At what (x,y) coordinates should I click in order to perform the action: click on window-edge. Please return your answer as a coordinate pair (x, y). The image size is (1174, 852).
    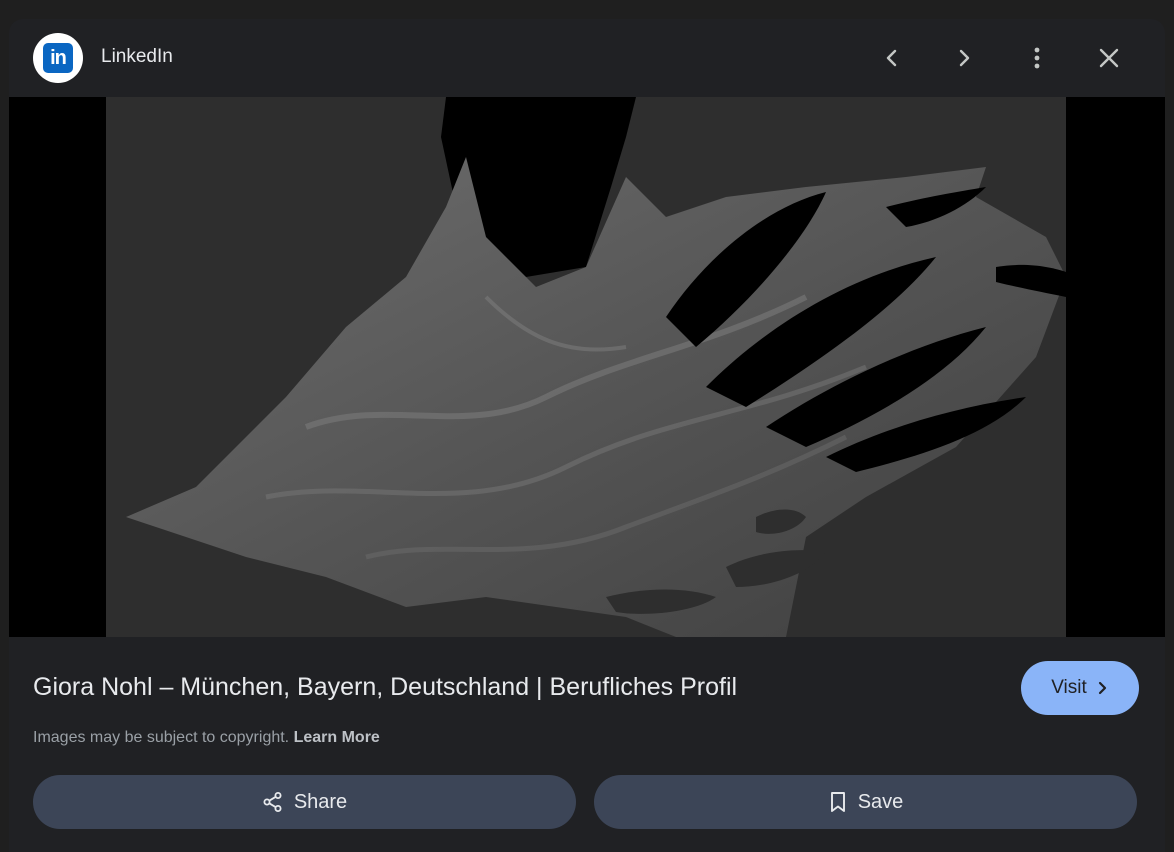
    Looking at the image, I should click on (1169, 426).